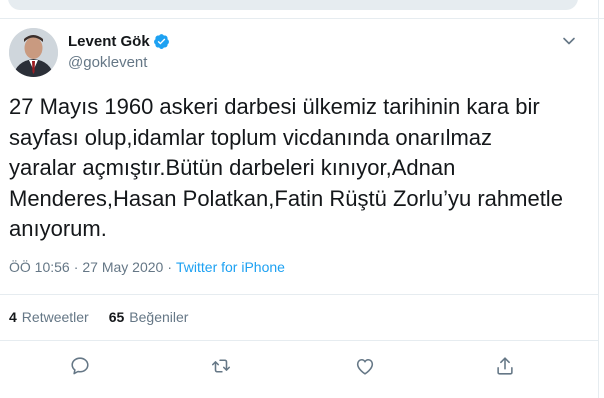 Image resolution: width=604 pixels, height=398 pixels. What do you see at coordinates (299, 294) in the screenshot?
I see `stats-divider-top` at bounding box center [299, 294].